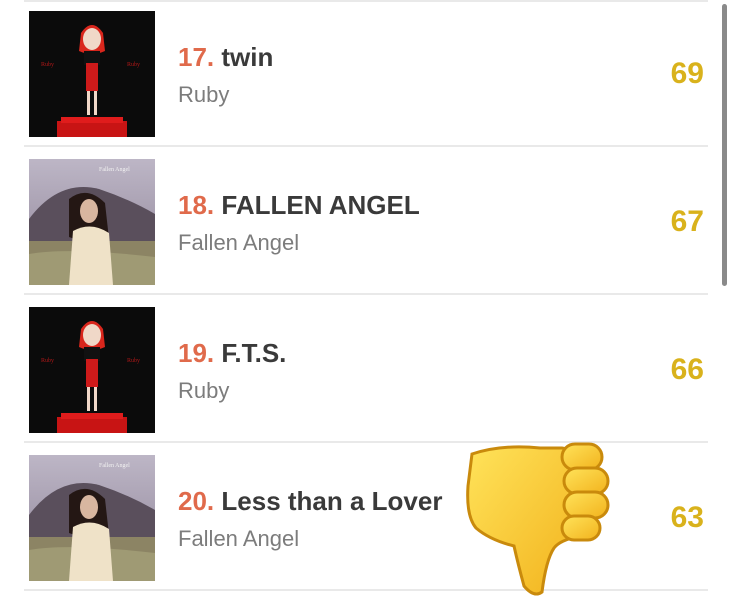 Image resolution: width=734 pixels, height=602 pixels. I want to click on track-title-line: 18. FALLEN ANGEL, so click(299, 205).